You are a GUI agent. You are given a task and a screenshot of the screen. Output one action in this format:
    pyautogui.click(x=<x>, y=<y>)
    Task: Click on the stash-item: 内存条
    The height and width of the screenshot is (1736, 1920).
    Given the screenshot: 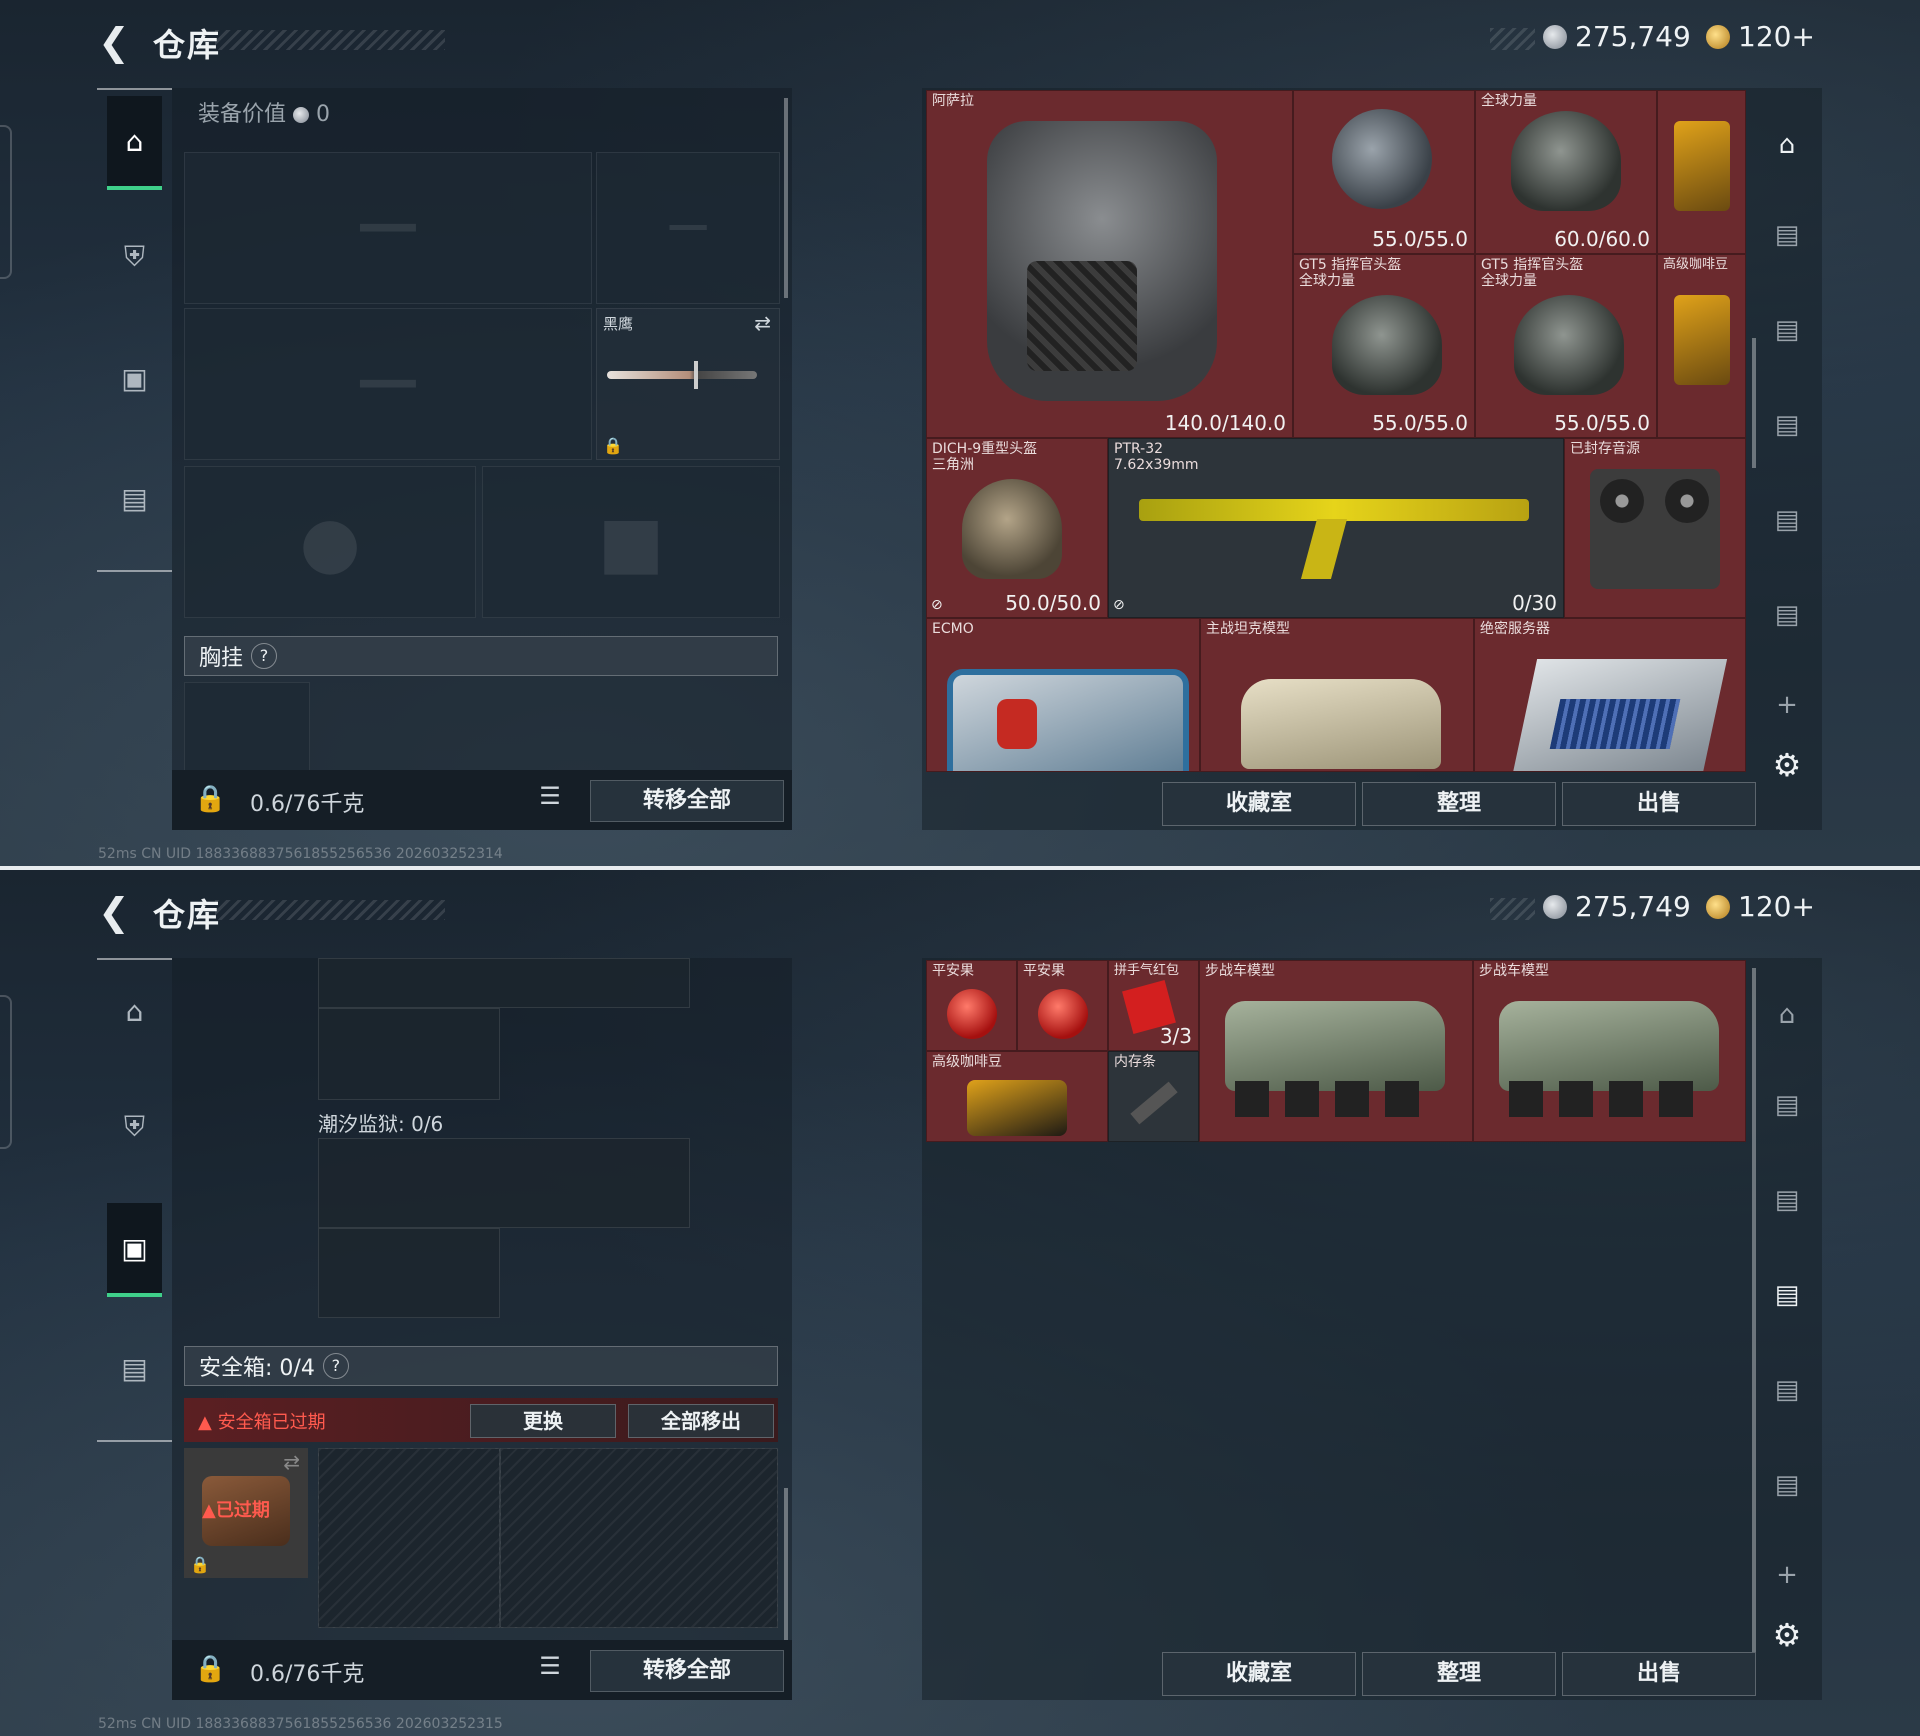 What is the action you would take?
    pyautogui.click(x=1153, y=1096)
    